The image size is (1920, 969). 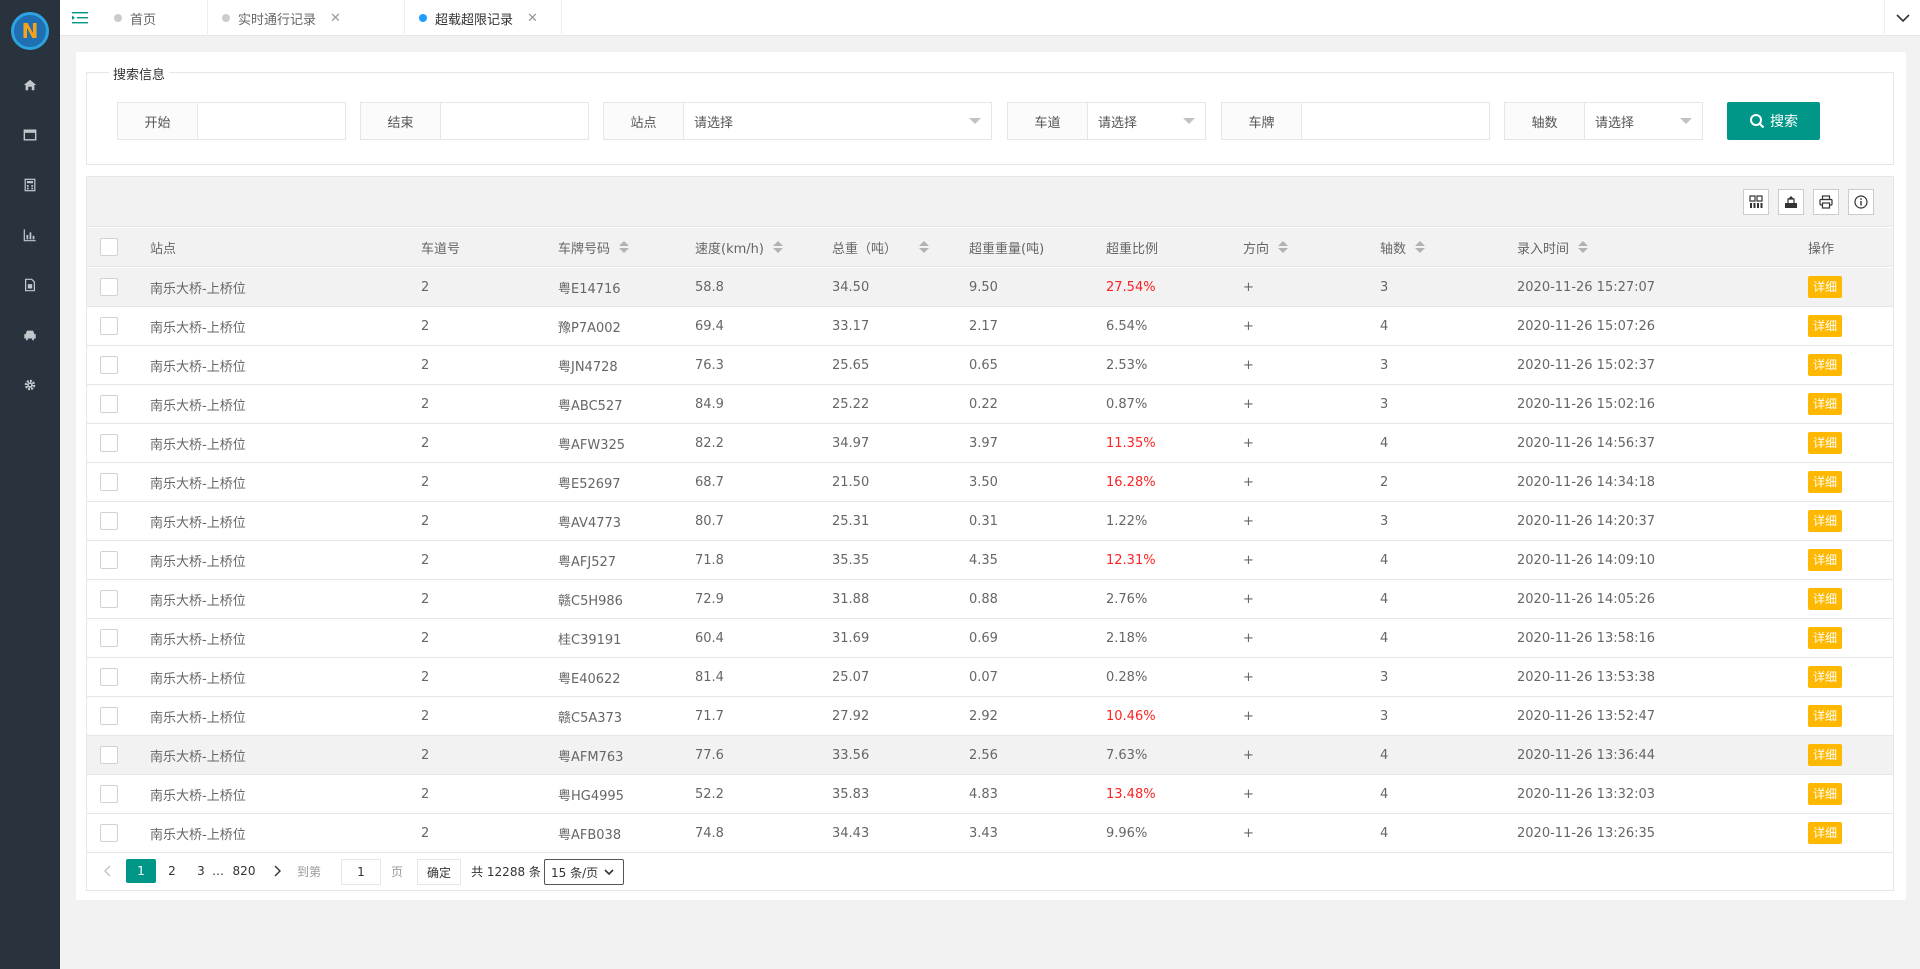 I want to click on export-icon, so click(x=1791, y=202).